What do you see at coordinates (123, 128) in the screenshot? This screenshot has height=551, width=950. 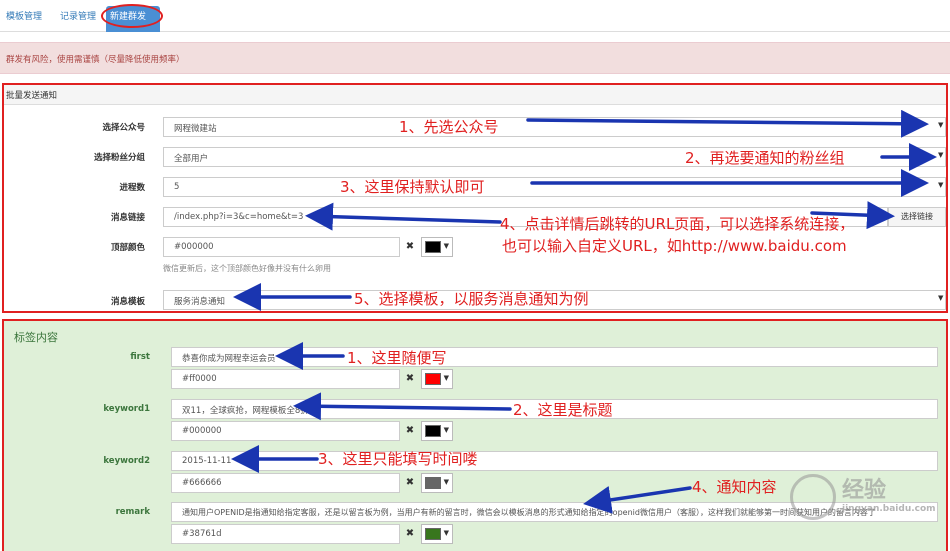 I see `account-label: 选择公众号` at bounding box center [123, 128].